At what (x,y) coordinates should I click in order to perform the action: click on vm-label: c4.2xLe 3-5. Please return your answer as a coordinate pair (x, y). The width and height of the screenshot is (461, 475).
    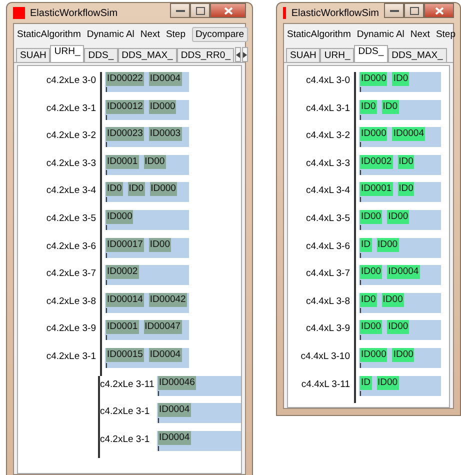
    Looking at the image, I should click on (71, 219).